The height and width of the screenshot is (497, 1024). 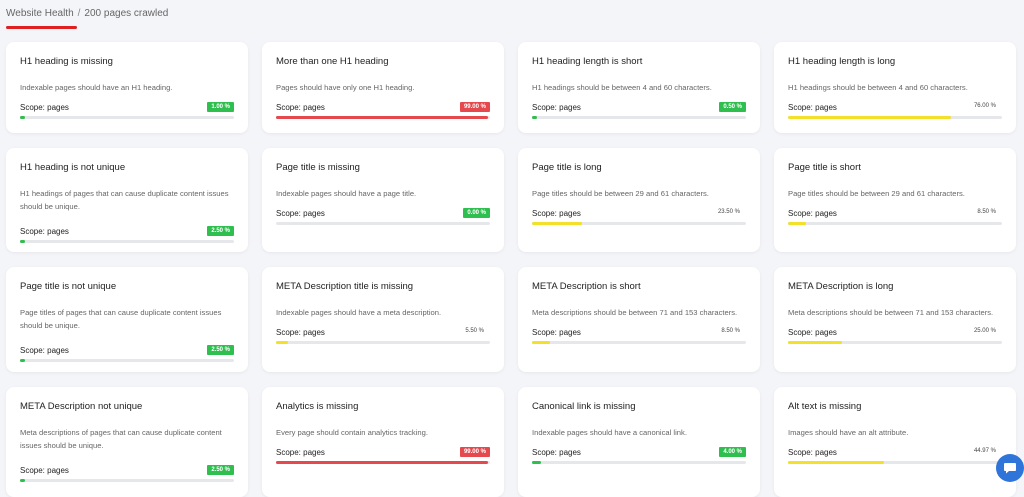 I want to click on percent-value: 4.00 %, so click(x=732, y=452).